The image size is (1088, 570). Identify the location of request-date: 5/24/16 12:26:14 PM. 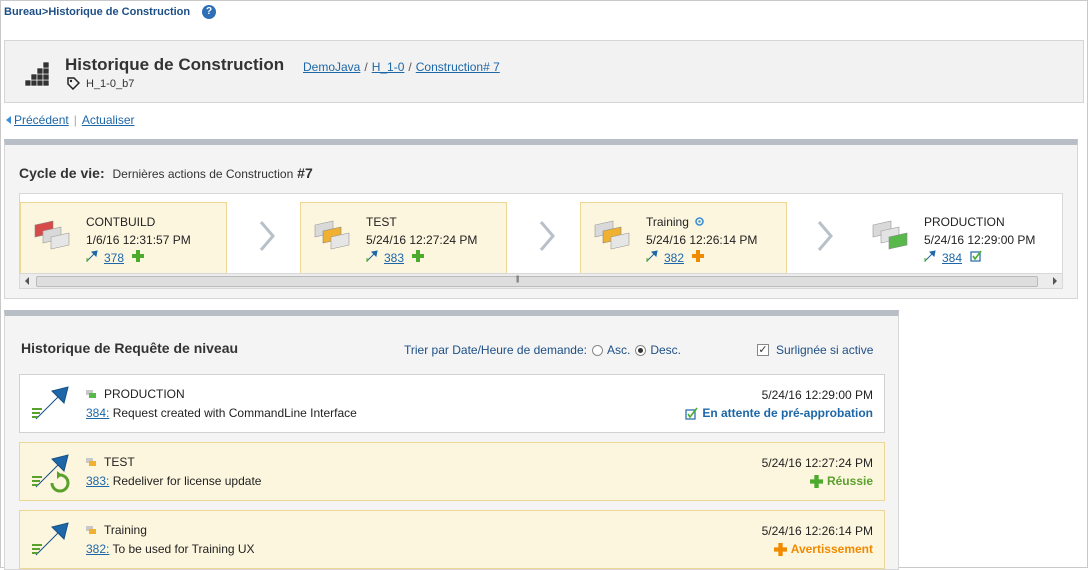
(817, 531).